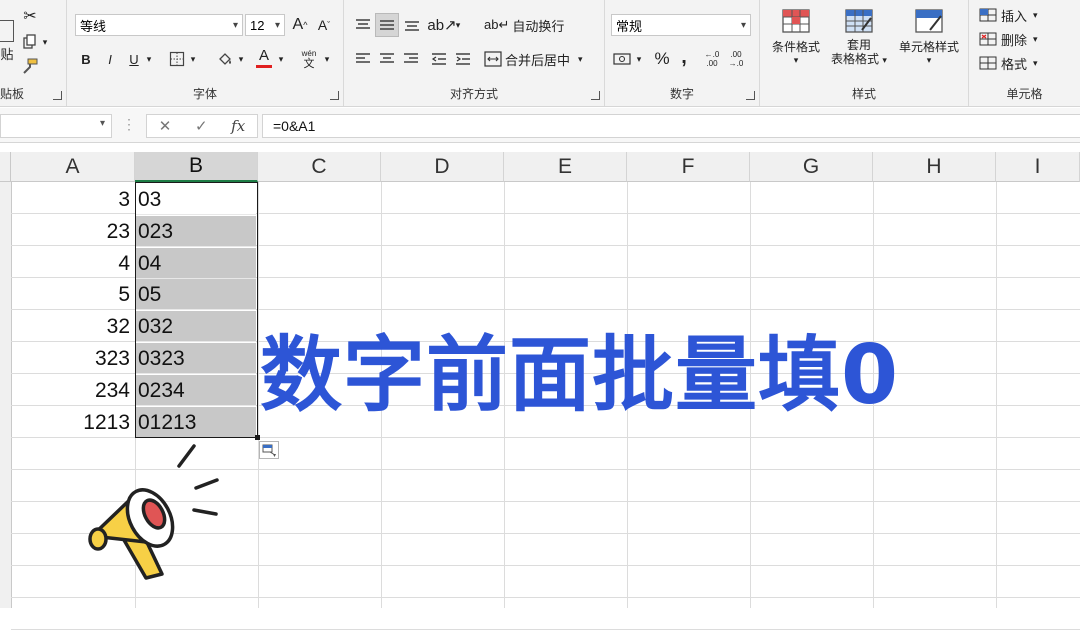 Image resolution: width=1080 pixels, height=630 pixels. What do you see at coordinates (629, 26) in the screenshot?
I see `number-format-value: 常规` at bounding box center [629, 26].